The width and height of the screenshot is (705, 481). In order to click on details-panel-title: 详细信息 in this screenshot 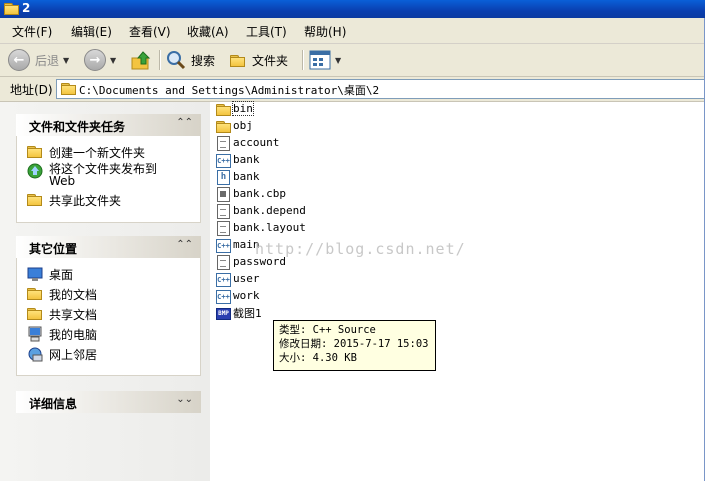, I will do `click(53, 404)`.